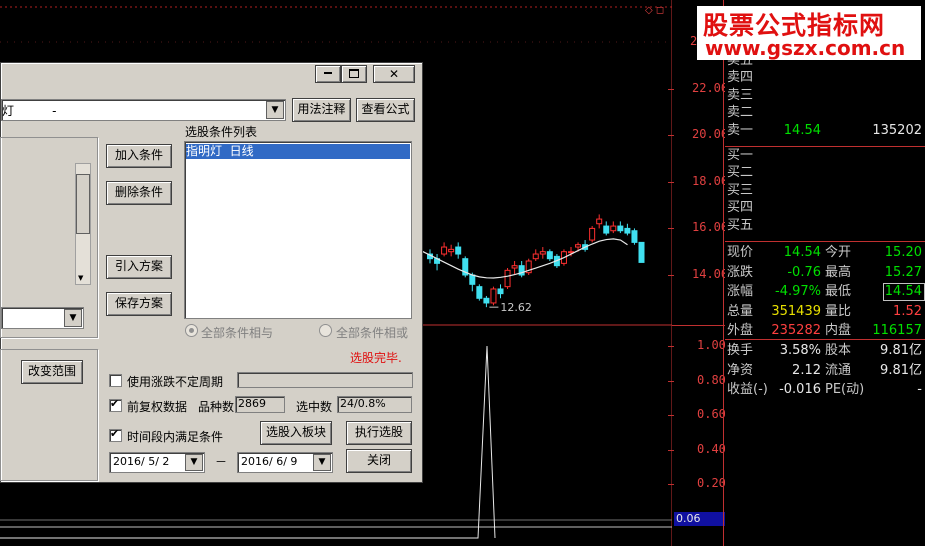 The height and width of the screenshot is (546, 925). What do you see at coordinates (115, 380) in the screenshot?
I see `no-limit-period-checkbox` at bounding box center [115, 380].